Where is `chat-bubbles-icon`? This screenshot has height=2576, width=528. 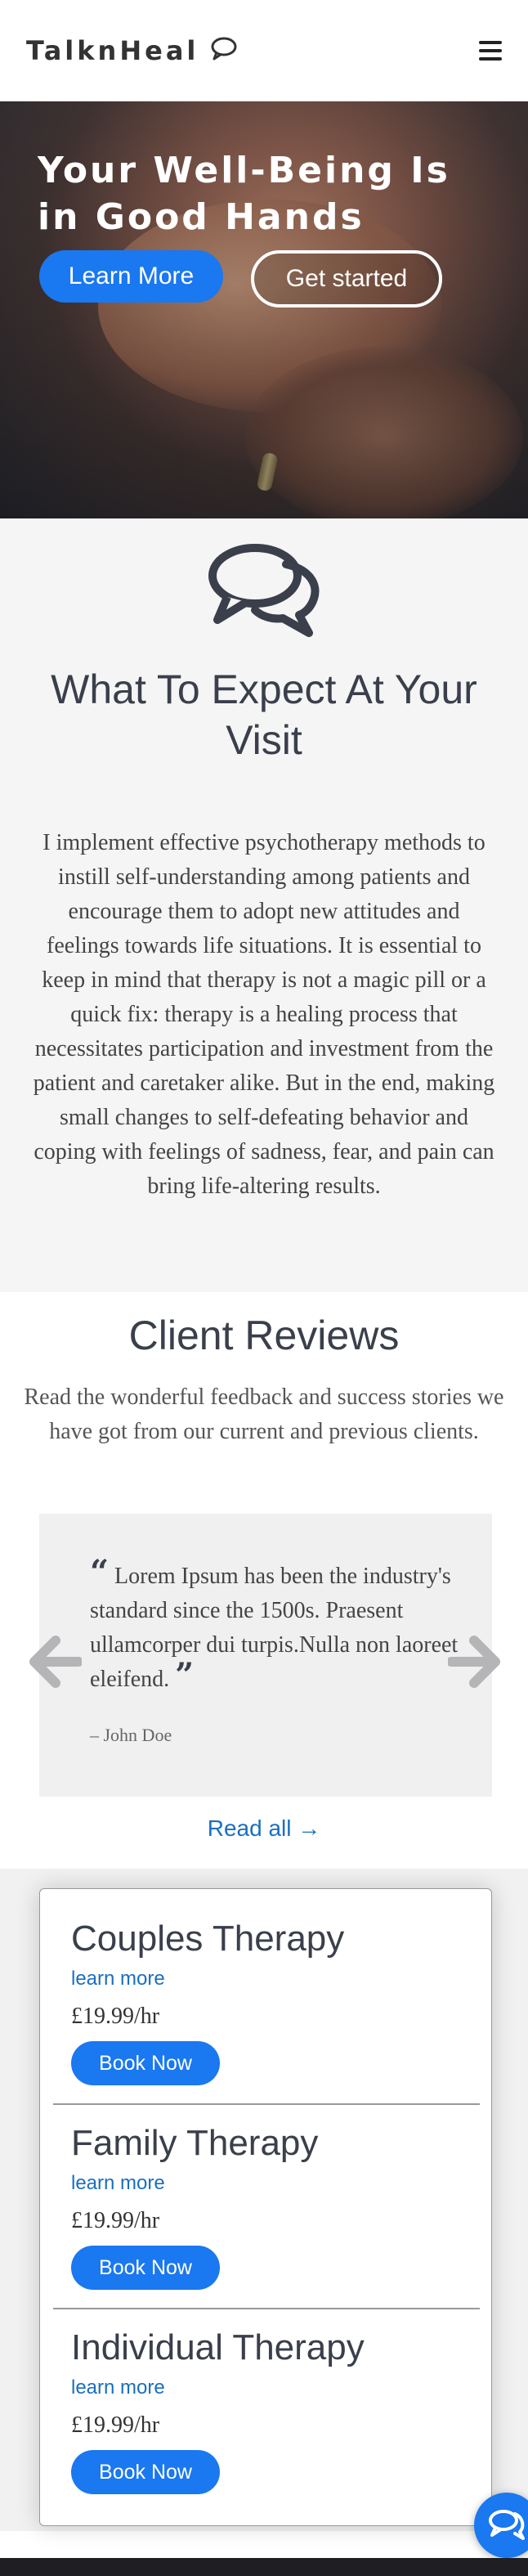
chat-bubbles-icon is located at coordinates (264, 591).